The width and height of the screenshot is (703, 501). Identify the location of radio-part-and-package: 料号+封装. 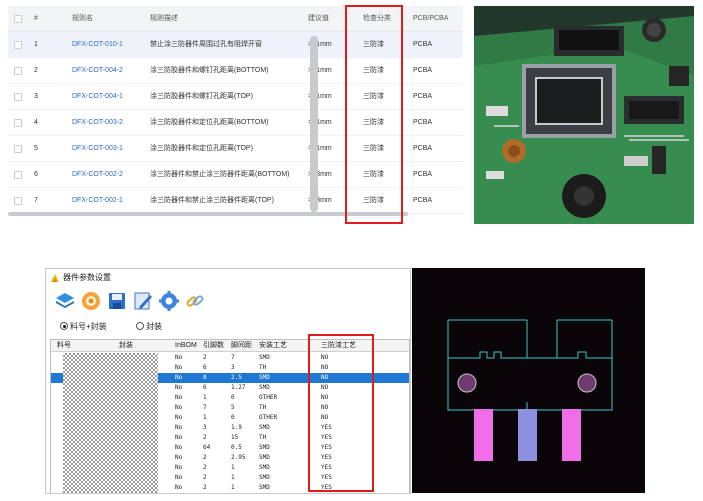
(83, 327).